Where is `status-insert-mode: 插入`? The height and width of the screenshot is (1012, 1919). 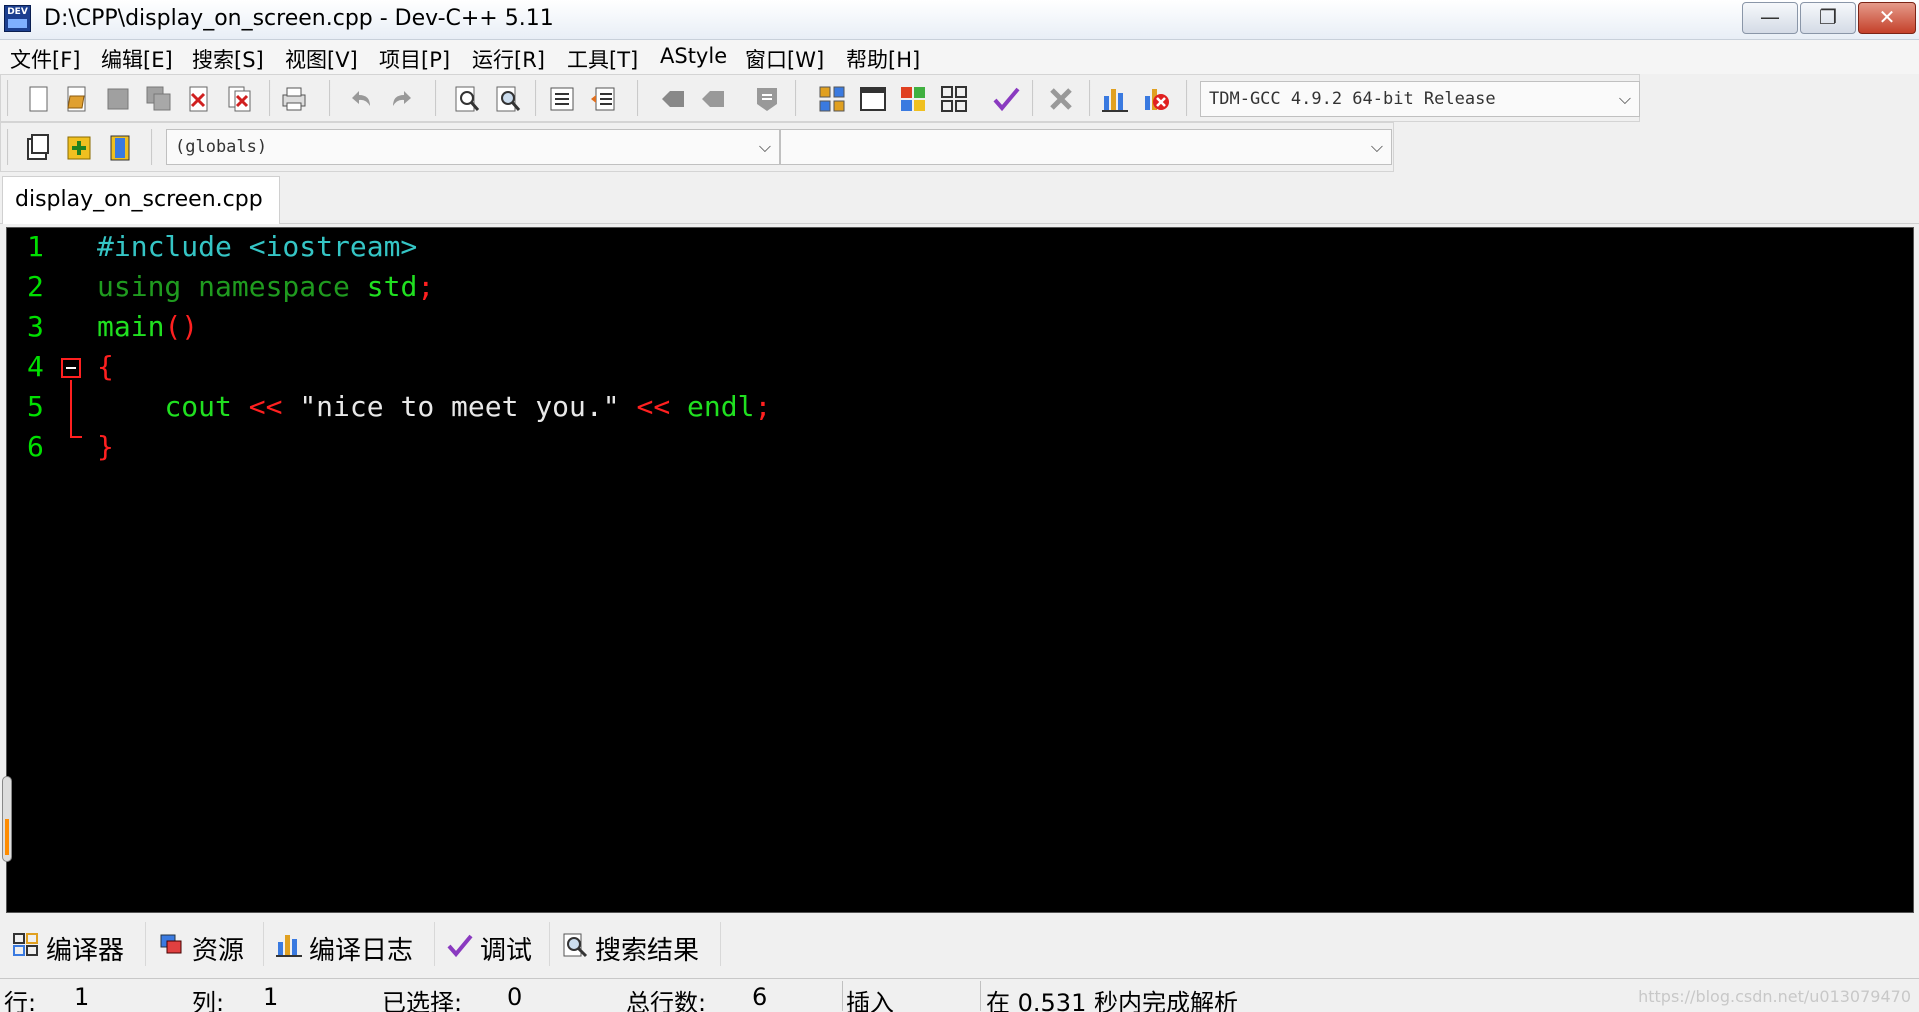
status-insert-mode: 插入 is located at coordinates (870, 1000).